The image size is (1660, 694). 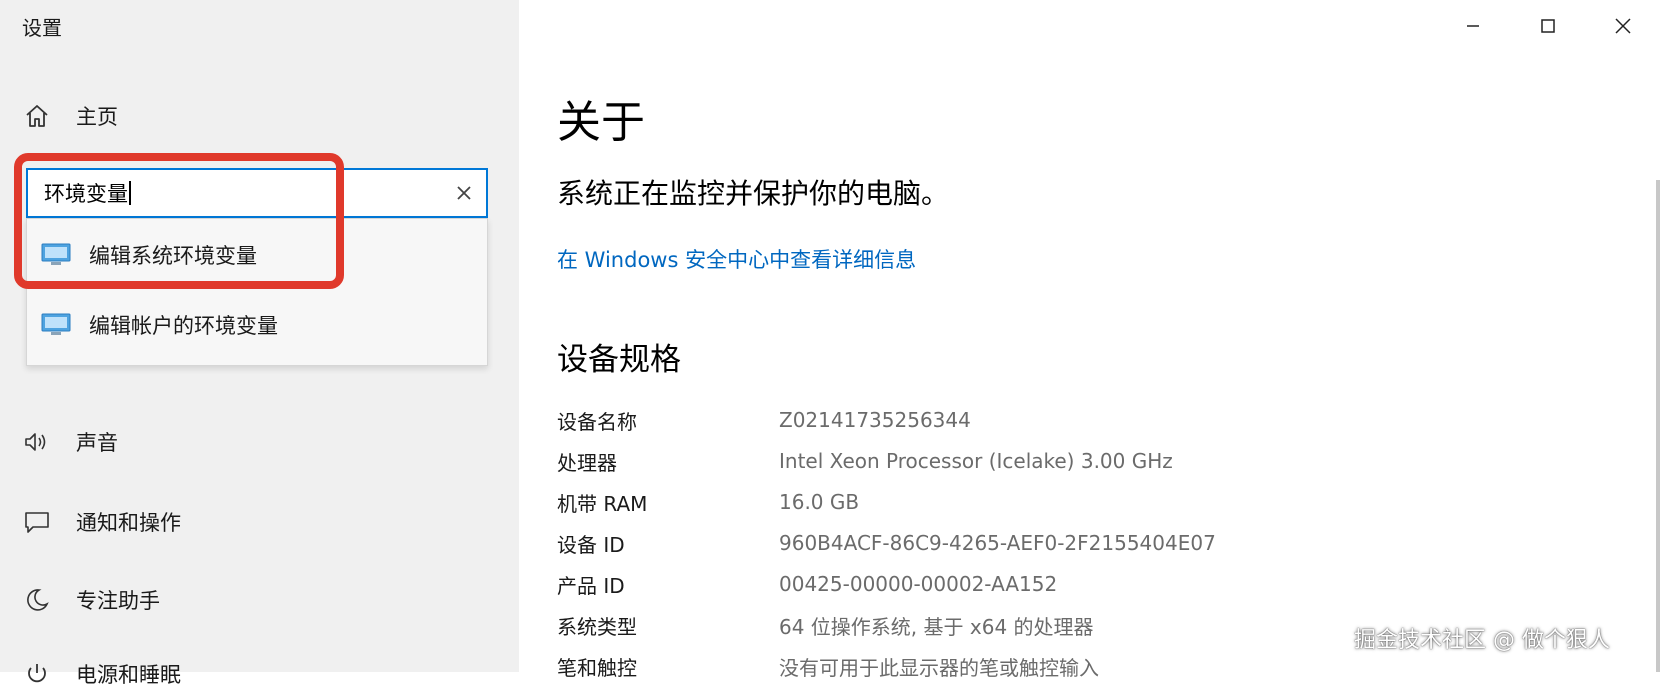 I want to click on spec-label: 笔和触控, so click(x=597, y=667).